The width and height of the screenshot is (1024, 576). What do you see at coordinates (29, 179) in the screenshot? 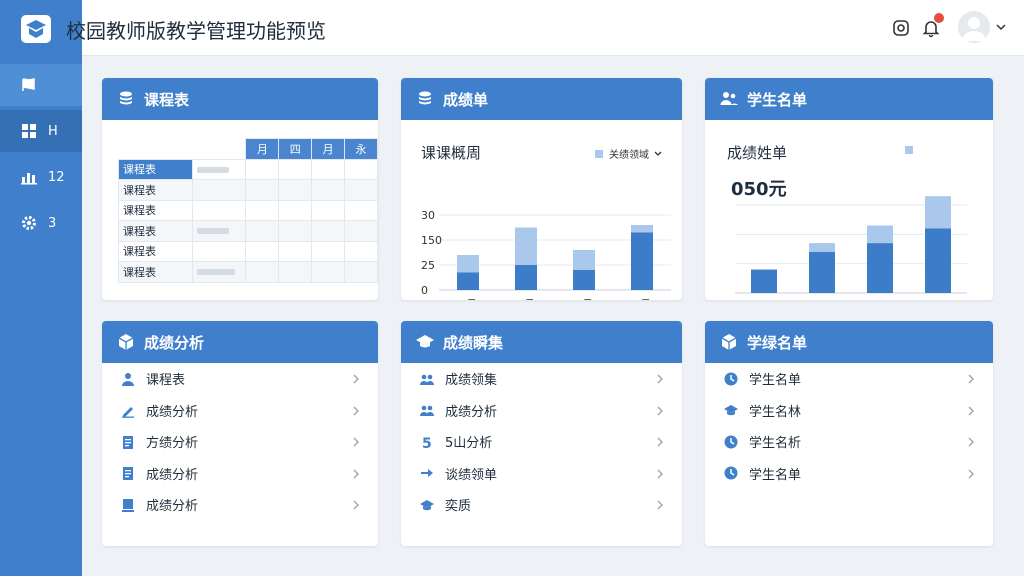
I see `chart-icon` at bounding box center [29, 179].